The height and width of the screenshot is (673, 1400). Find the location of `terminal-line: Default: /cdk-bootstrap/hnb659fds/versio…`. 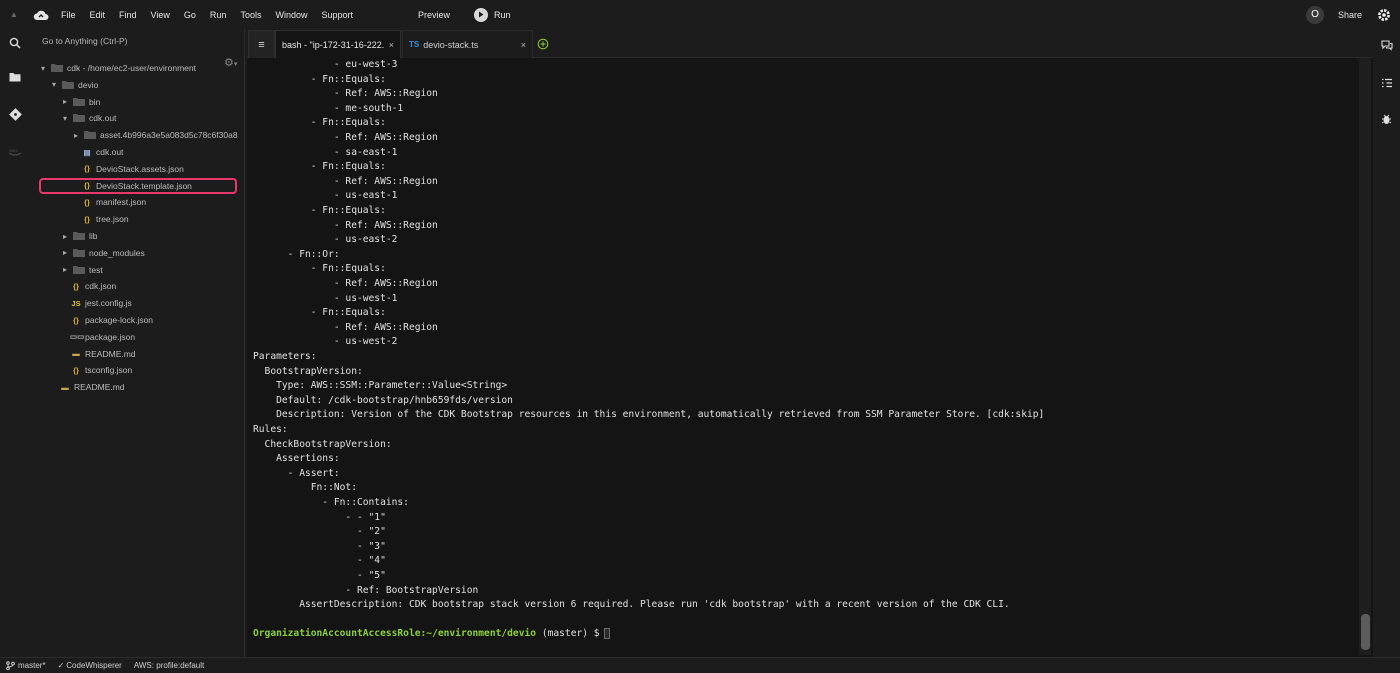

terminal-line: Default: /cdk-bootstrap/hnb659fds/versio… is located at coordinates (383, 400).